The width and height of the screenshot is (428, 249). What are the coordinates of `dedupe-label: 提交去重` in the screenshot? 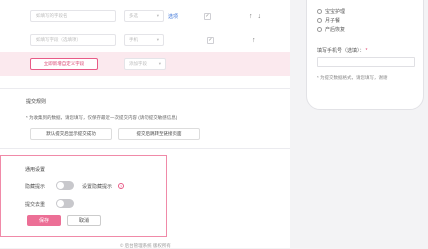 It's located at (35, 205).